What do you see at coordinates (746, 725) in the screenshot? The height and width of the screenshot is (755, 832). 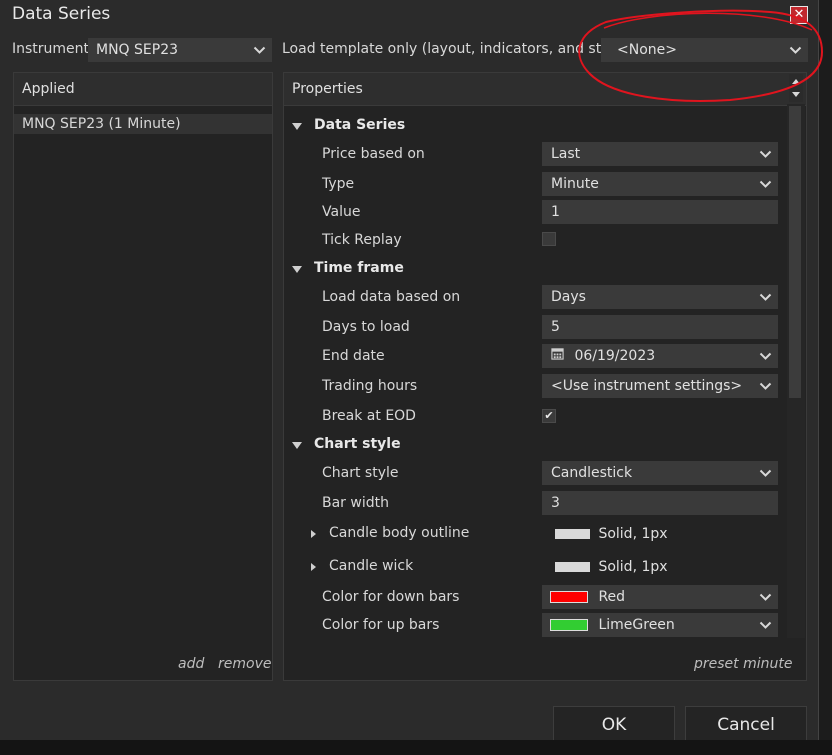 I see `cancel-button: Cancel` at bounding box center [746, 725].